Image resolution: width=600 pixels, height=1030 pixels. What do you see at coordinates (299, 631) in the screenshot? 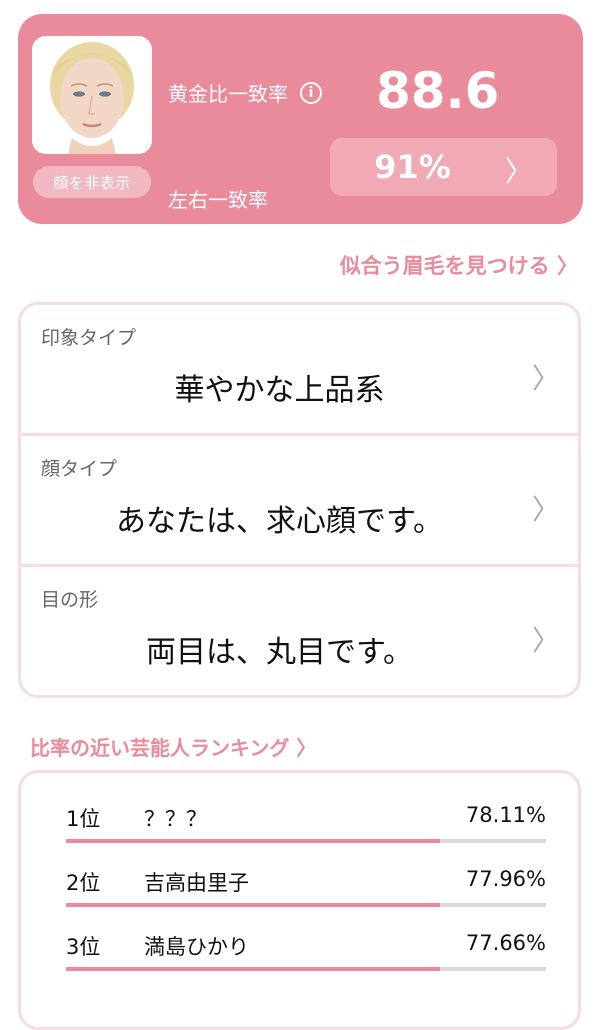
I see `eye-shape-row: 目の形 両目は、丸目です。 〉` at bounding box center [299, 631].